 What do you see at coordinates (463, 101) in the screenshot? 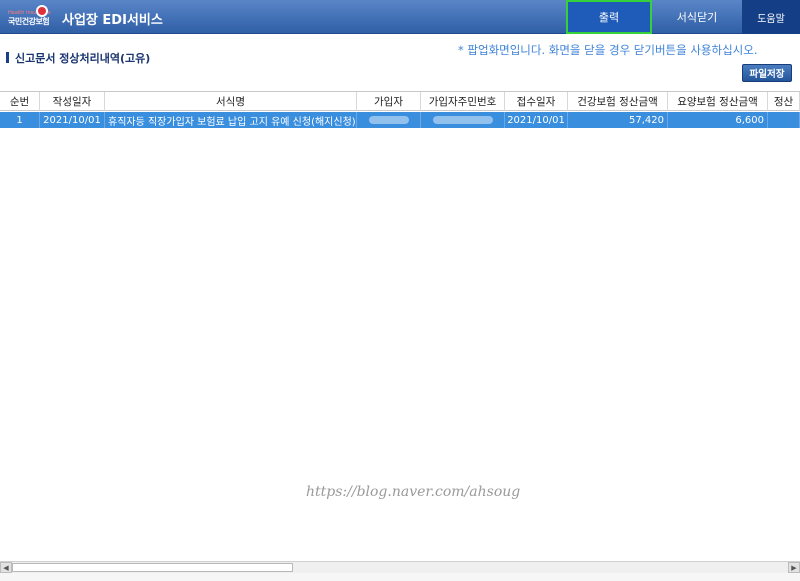
I see `column-header-resident-no: 가입자주민번호` at bounding box center [463, 101].